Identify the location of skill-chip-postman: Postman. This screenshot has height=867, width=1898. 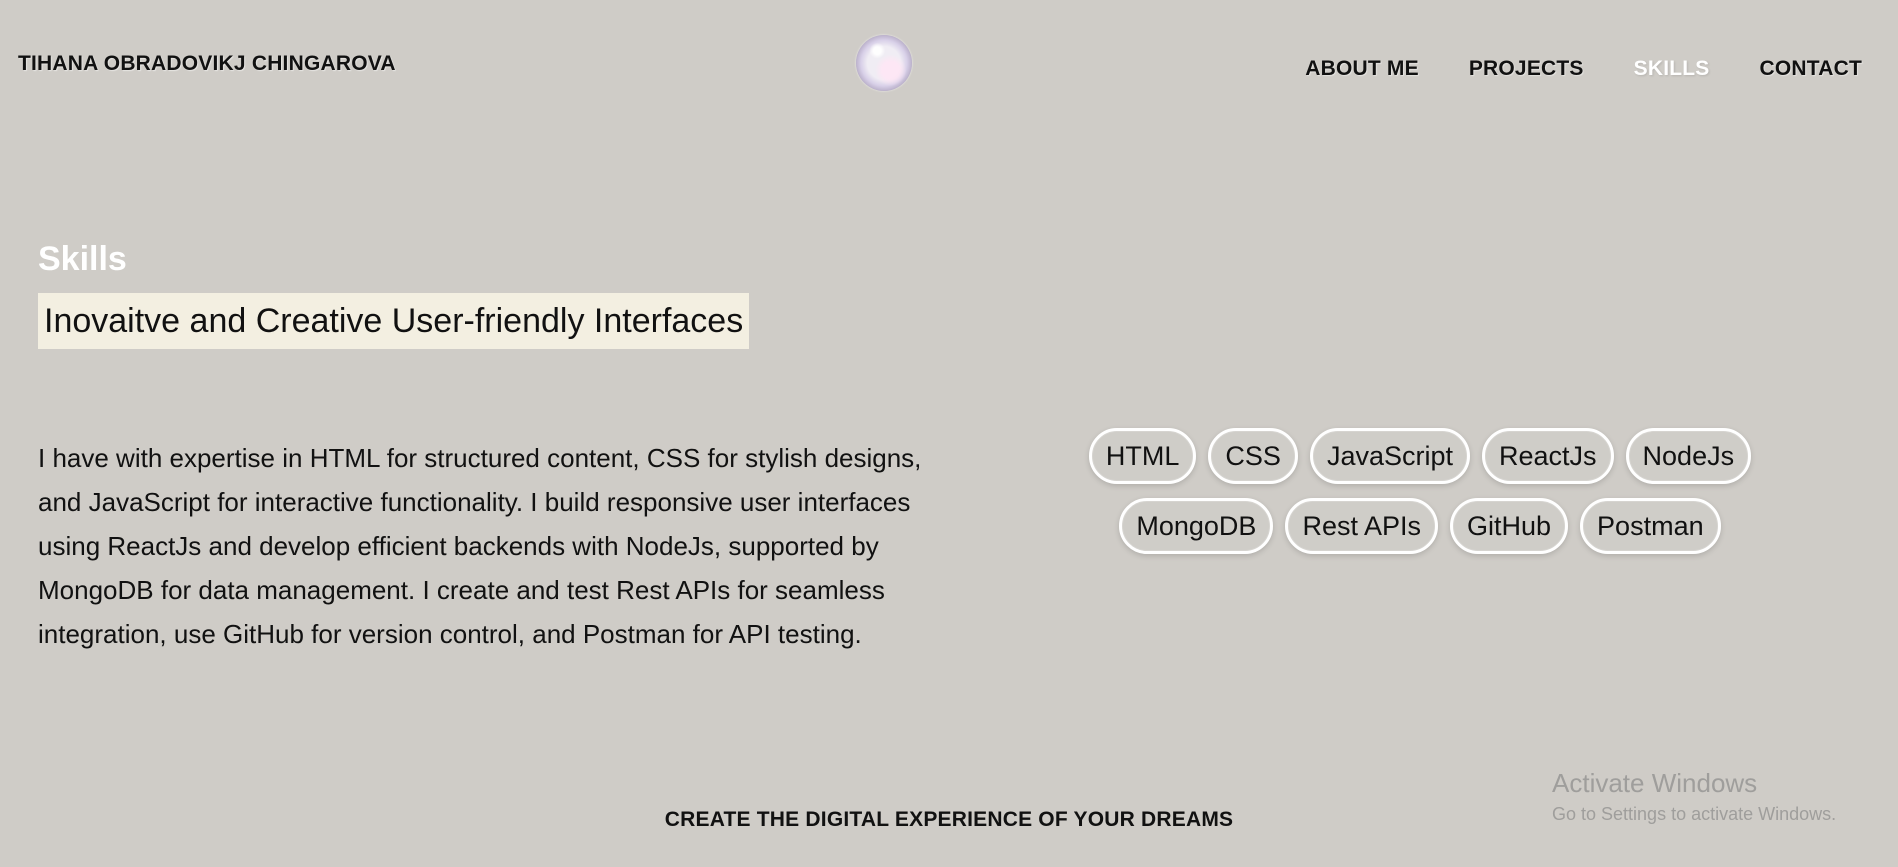
(1650, 526).